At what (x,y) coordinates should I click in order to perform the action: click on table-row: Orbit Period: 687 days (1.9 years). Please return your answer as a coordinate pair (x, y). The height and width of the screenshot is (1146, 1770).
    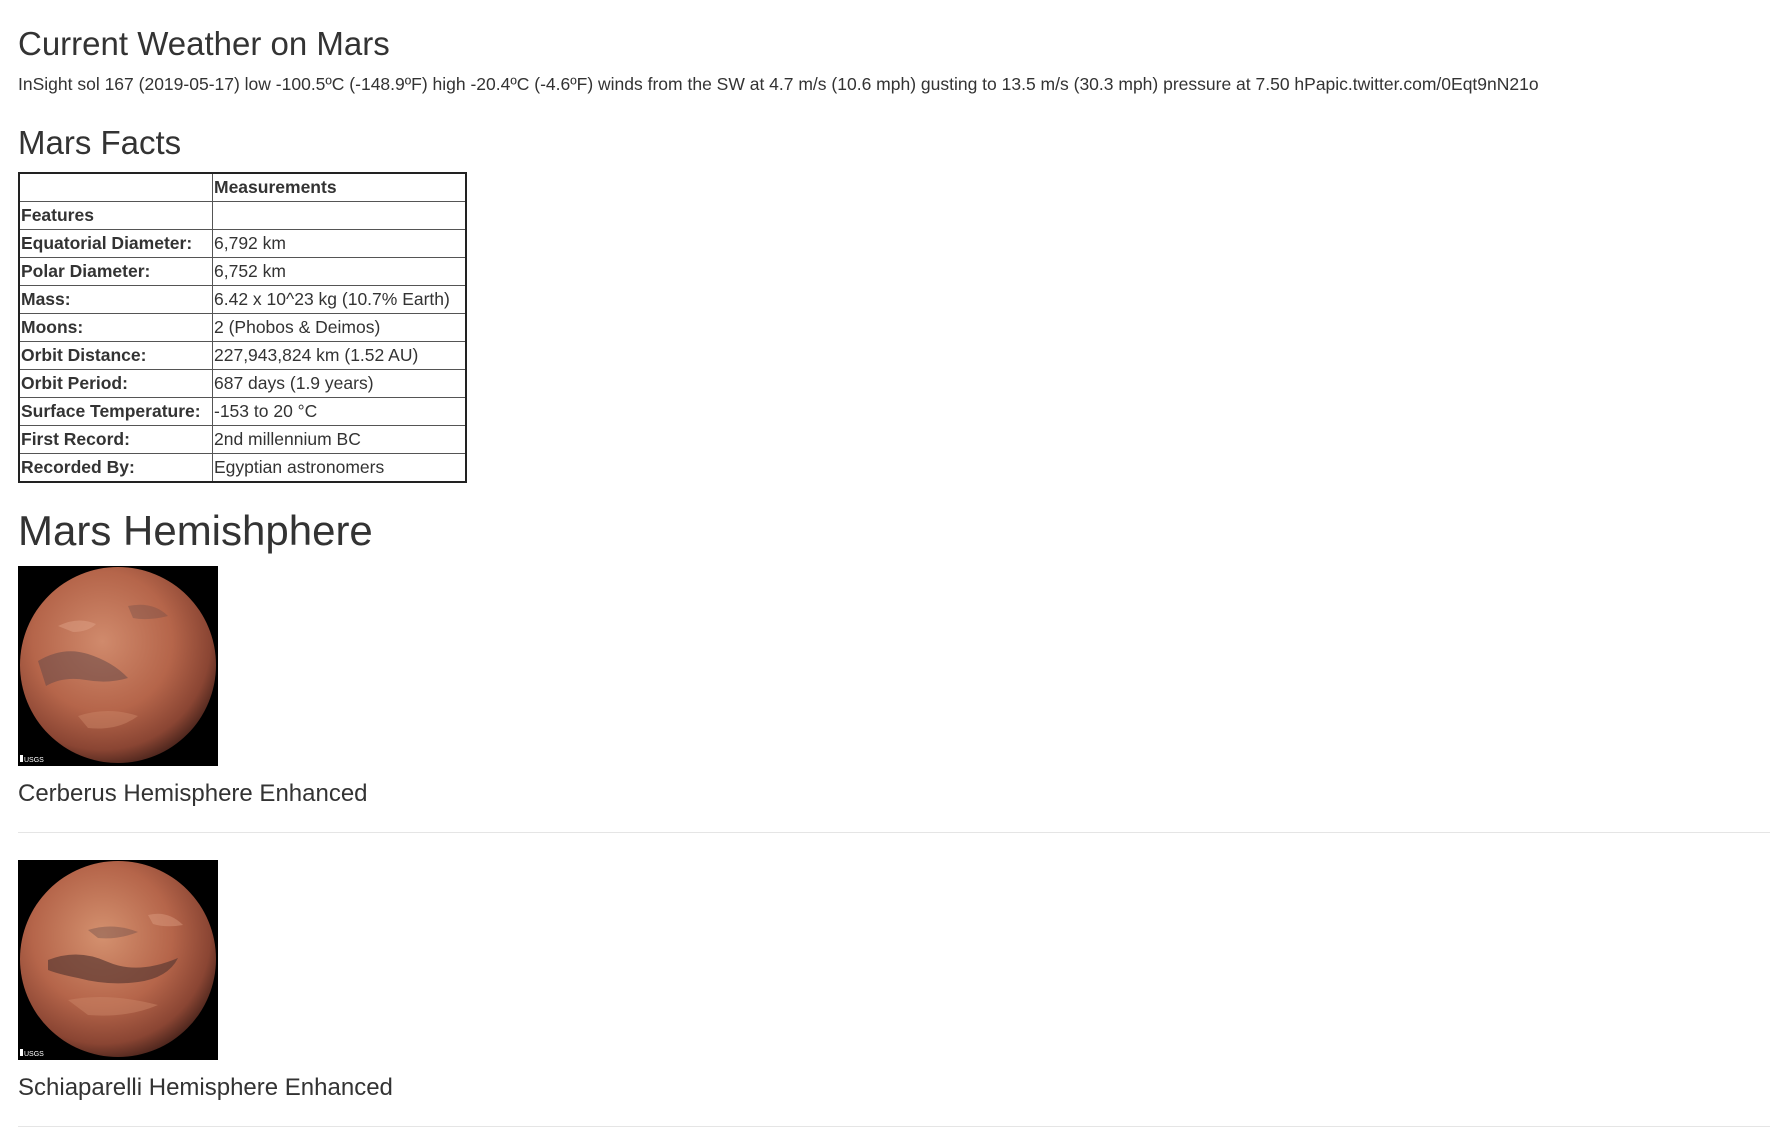
    Looking at the image, I should click on (242, 383).